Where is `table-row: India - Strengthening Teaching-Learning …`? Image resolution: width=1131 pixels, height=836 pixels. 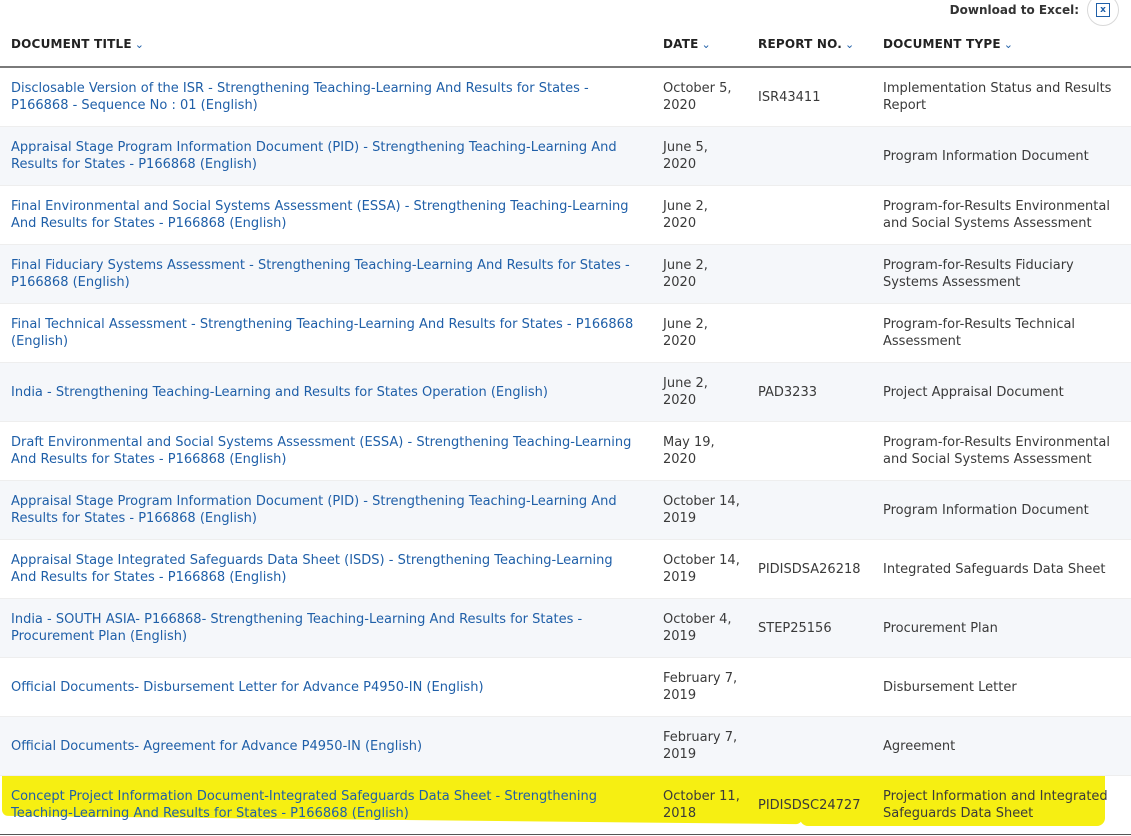
table-row: India - Strengthening Teaching-Learning … is located at coordinates (565, 392).